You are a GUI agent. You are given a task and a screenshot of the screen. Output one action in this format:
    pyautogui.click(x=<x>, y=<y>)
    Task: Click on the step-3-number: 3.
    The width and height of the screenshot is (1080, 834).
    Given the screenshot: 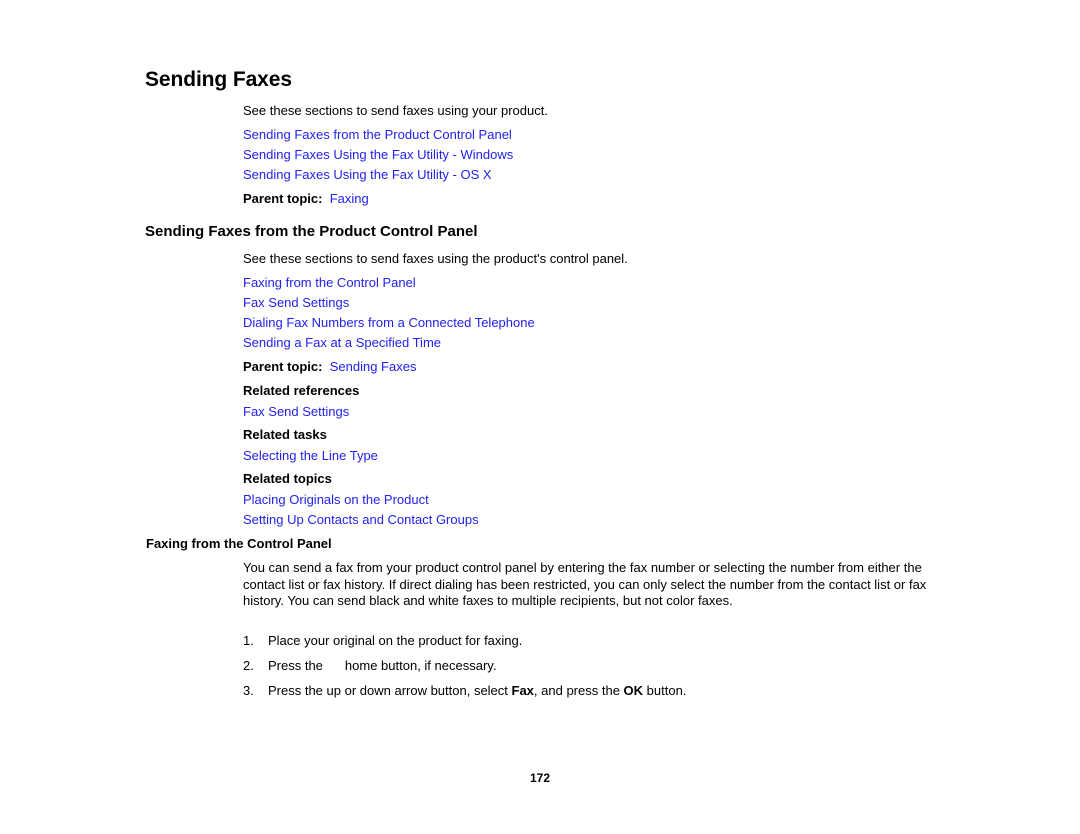 What is the action you would take?
    pyautogui.click(x=248, y=690)
    